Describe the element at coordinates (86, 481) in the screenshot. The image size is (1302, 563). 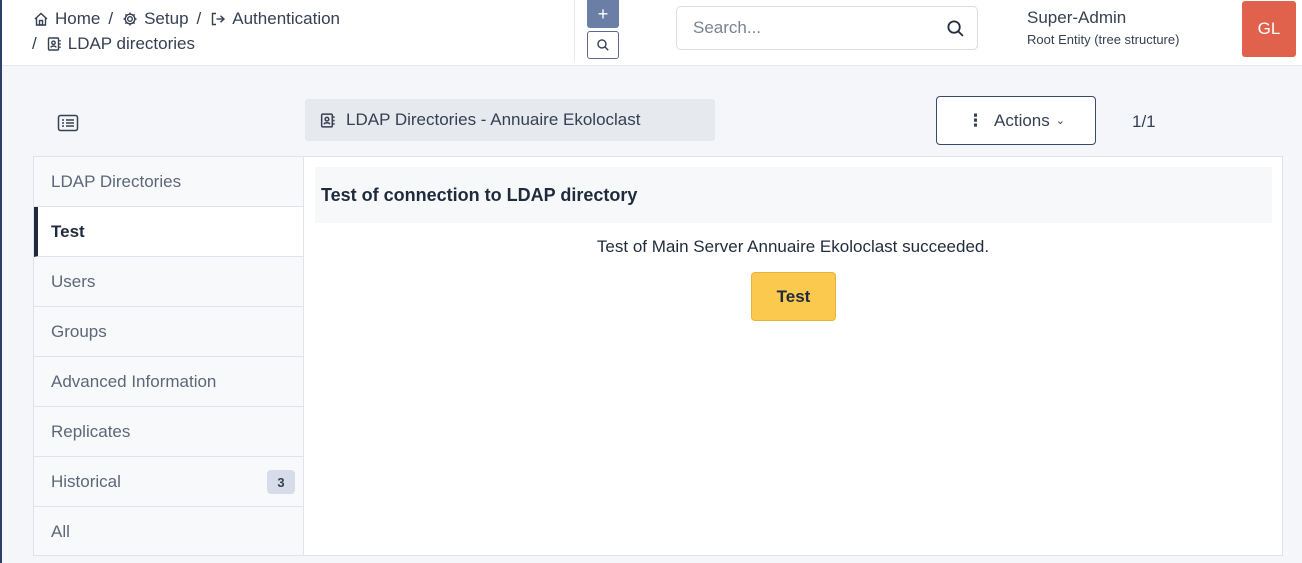
I see `tab-label: Historical` at that location.